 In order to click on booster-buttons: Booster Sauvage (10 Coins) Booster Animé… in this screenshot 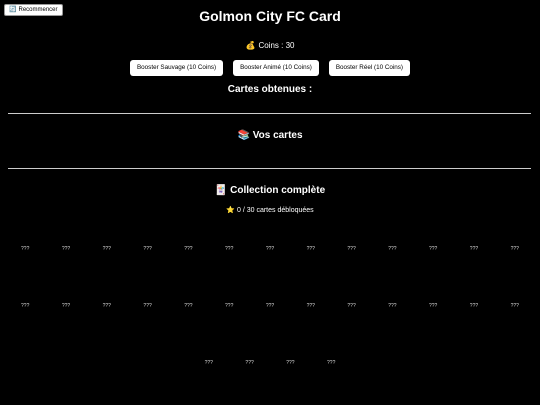, I will do `click(270, 68)`.